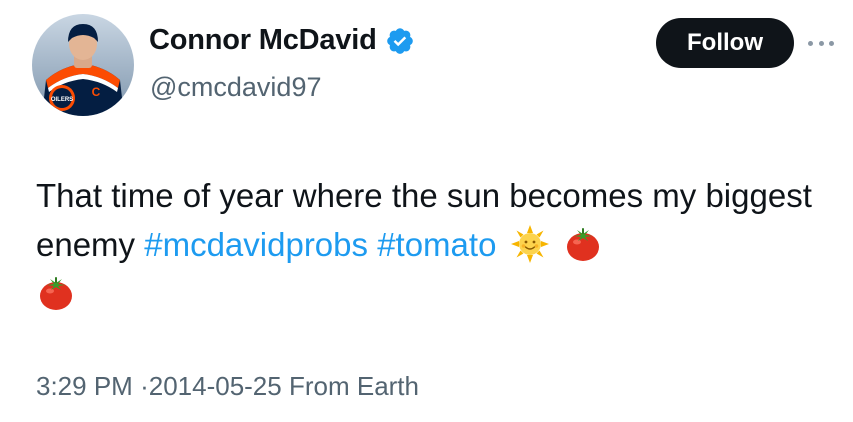  Describe the element at coordinates (436, 244) in the screenshot. I see `hashtag-tomato: #tomato` at that location.